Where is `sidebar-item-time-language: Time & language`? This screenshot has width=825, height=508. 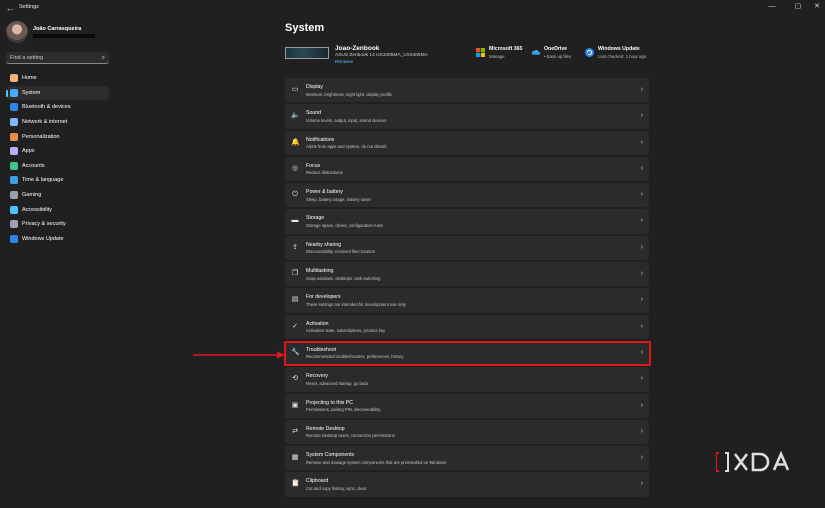 sidebar-item-time-language: Time & language is located at coordinates (57, 180).